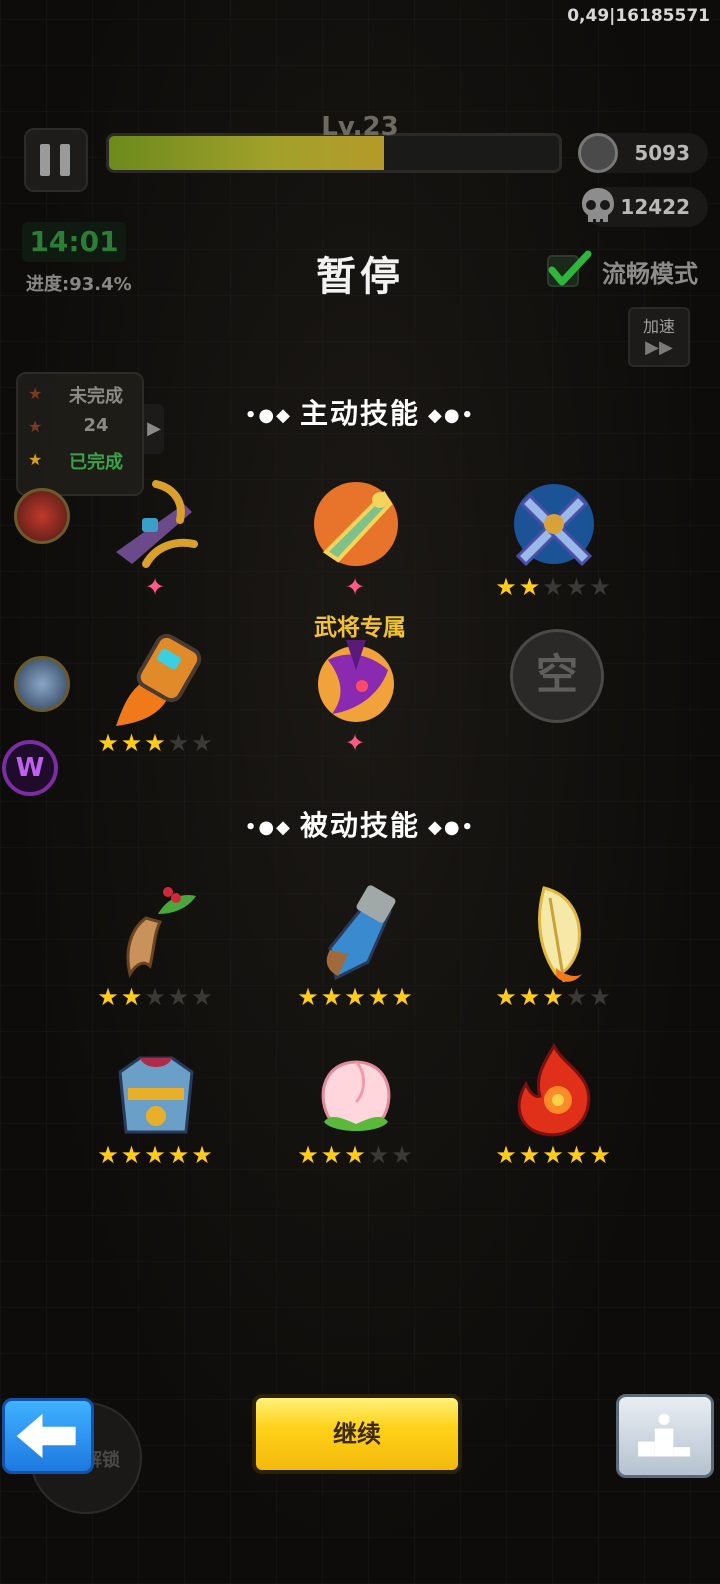  I want to click on back-button, so click(48, 1436).